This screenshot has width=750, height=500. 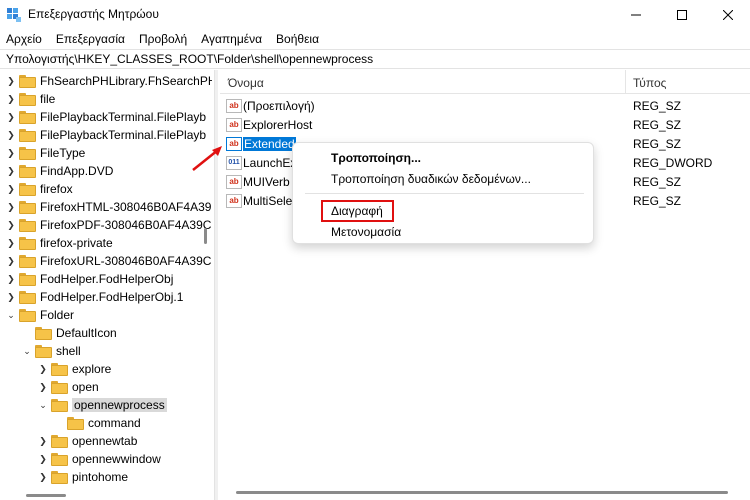 What do you see at coordinates (45, 153) in the screenshot?
I see `tree-item: ❯ FileType` at bounding box center [45, 153].